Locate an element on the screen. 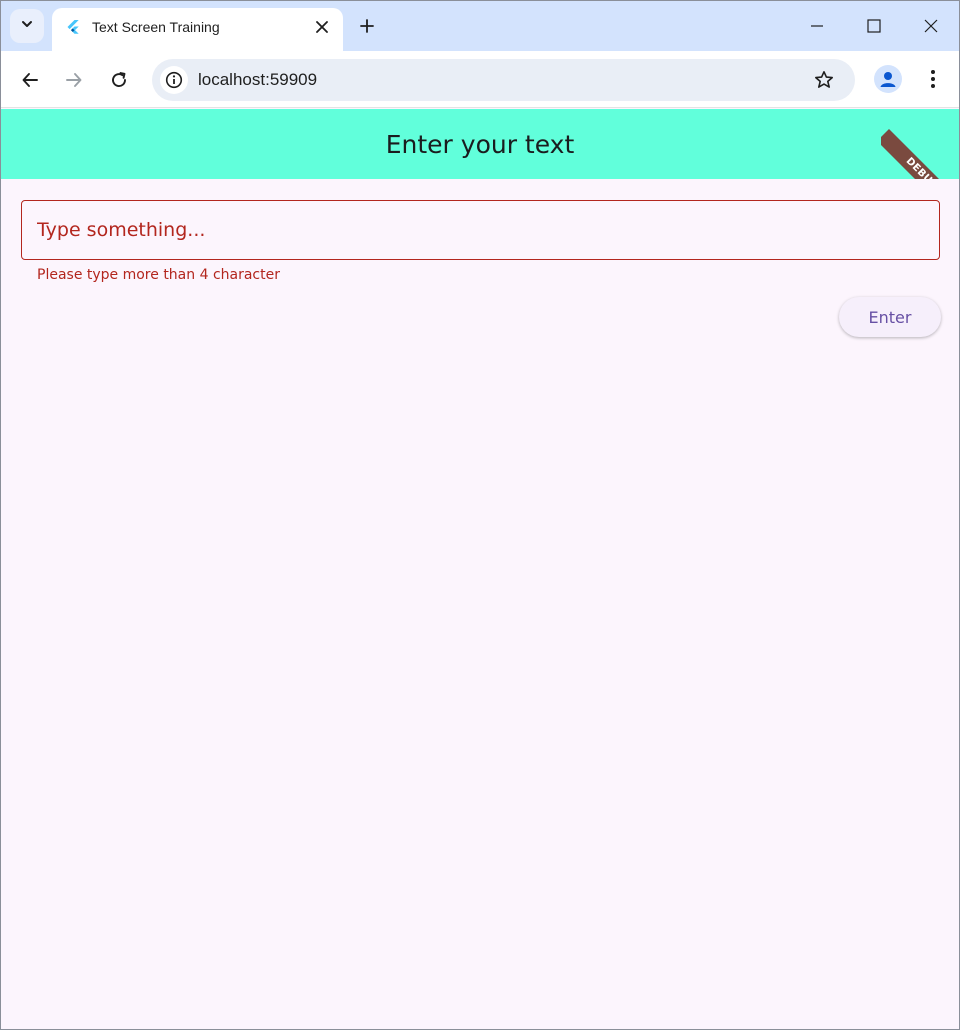 This screenshot has height=1030, width=960. person-icon is located at coordinates (888, 79).